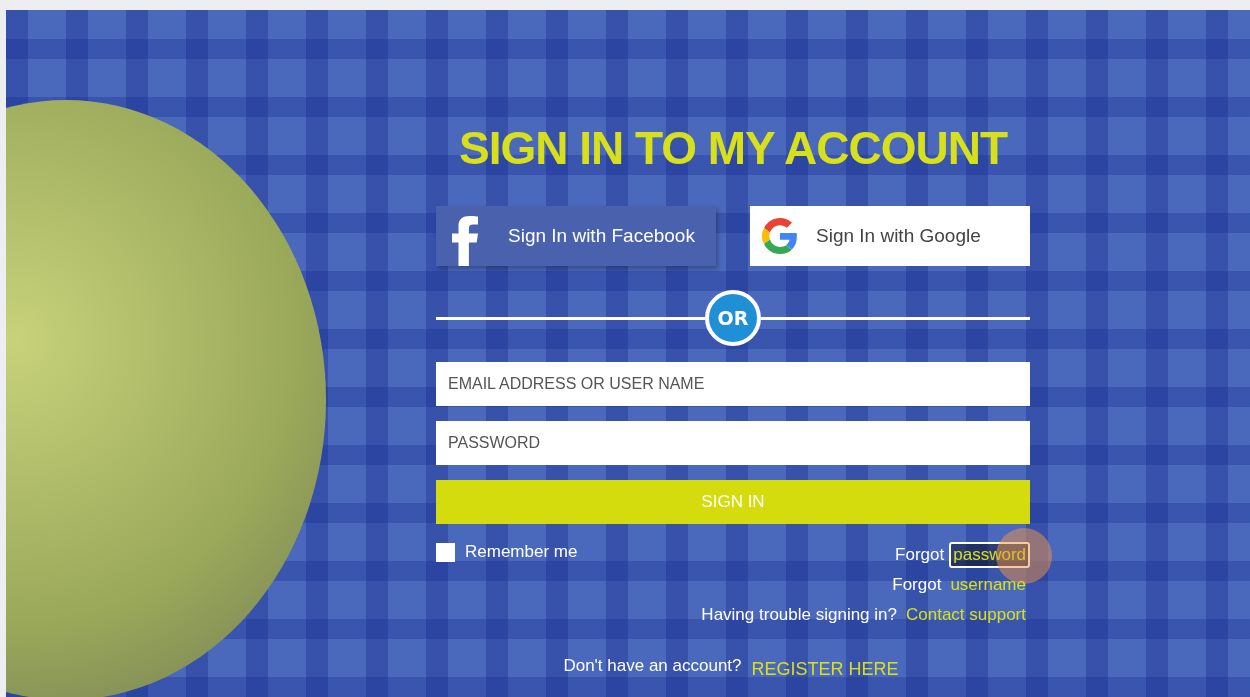  What do you see at coordinates (890, 236) in the screenshot?
I see `google-sign-in-button: Sign In with Google` at bounding box center [890, 236].